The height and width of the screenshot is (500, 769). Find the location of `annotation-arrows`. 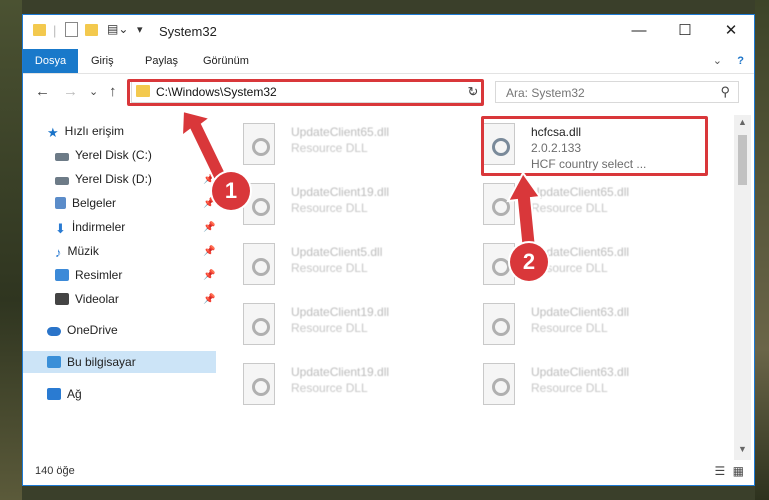

annotation-arrows is located at coordinates (361, 180).